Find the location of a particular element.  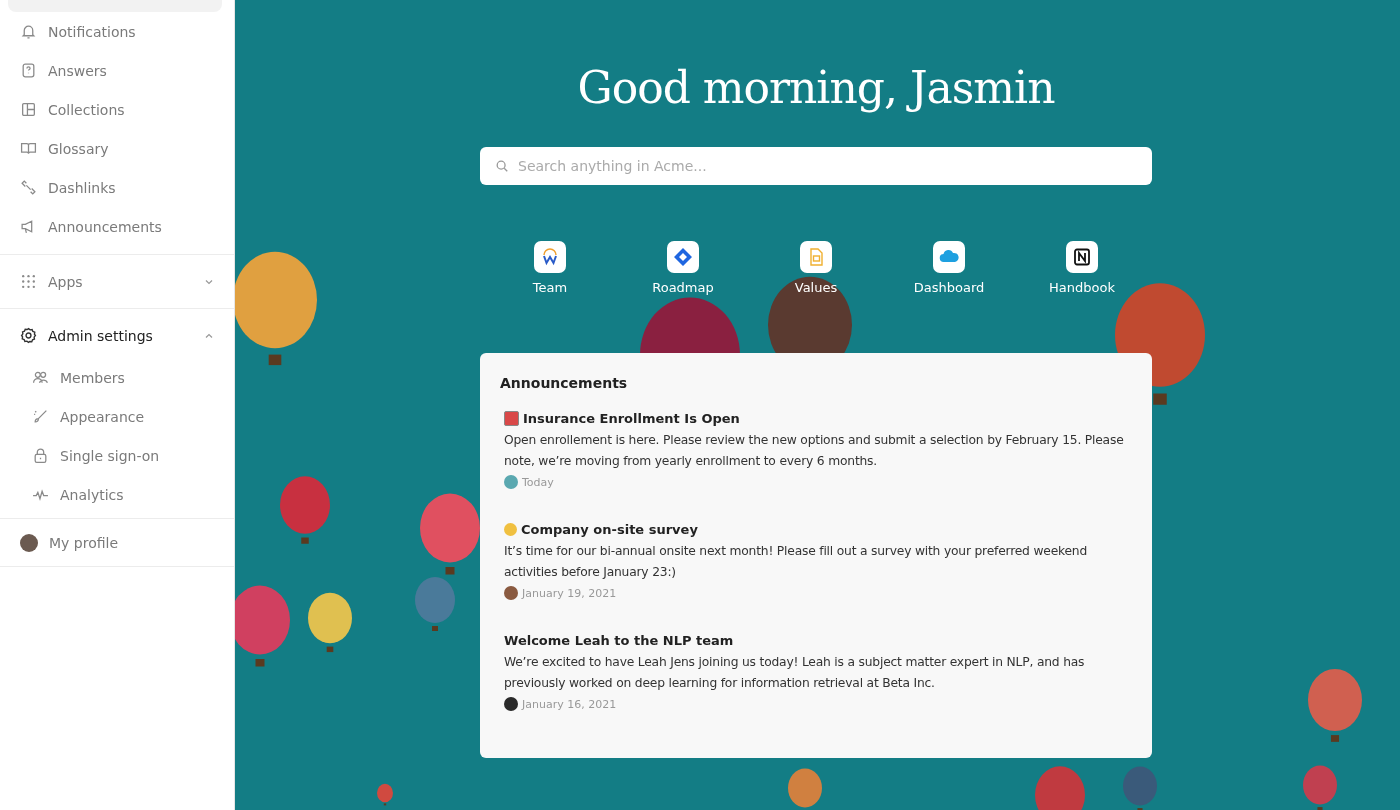

sidebar-item: Announcements is located at coordinates (117, 226).